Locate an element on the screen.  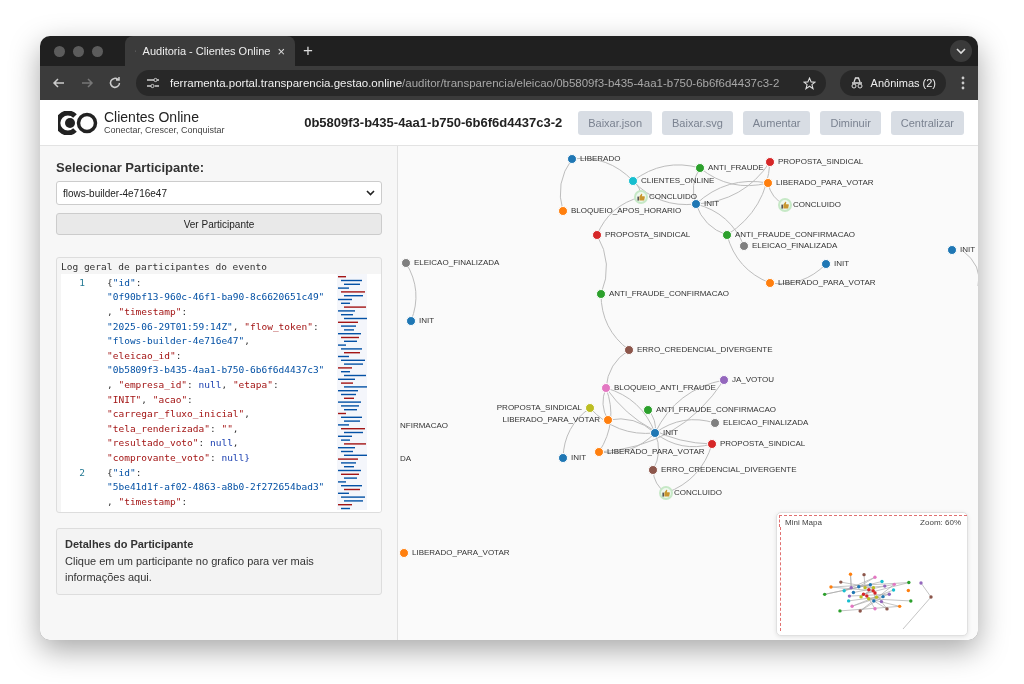
minimap-panel: Mini Mapa Zoom: 60% is located at coordinates (872, 574).